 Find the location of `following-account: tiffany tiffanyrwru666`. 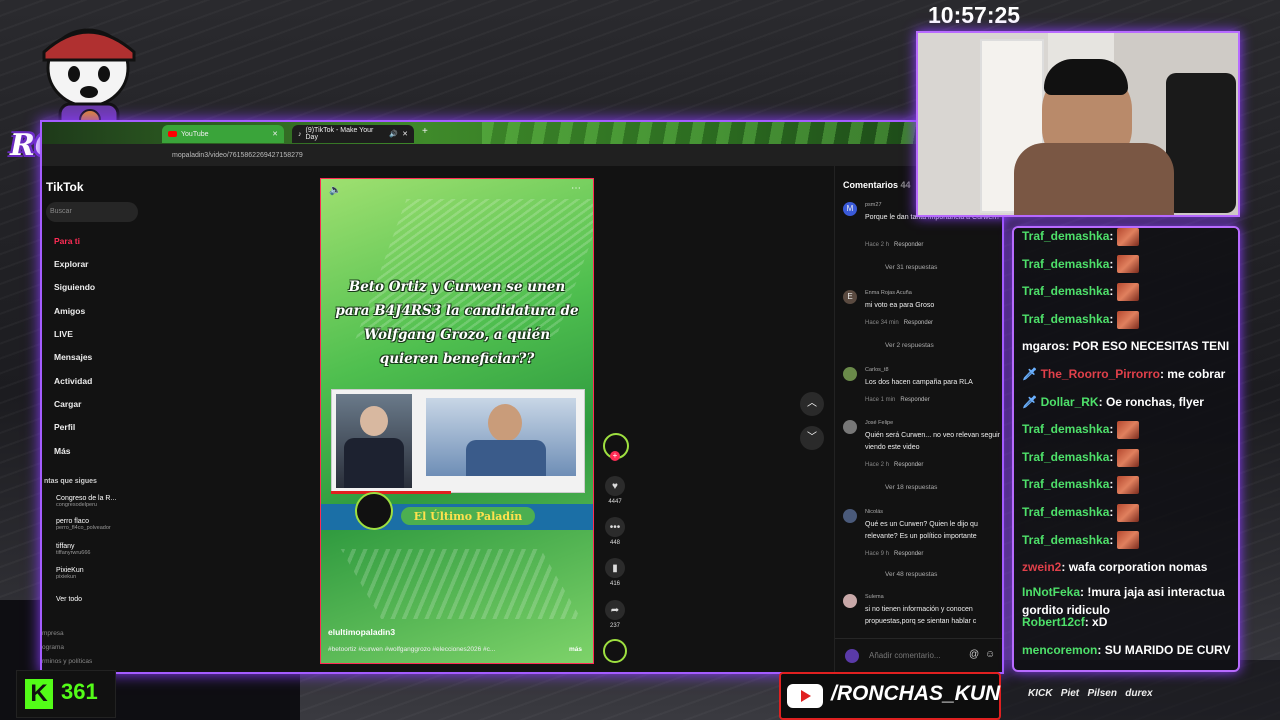

following-account: tiffany tiffanyrwru666 is located at coordinates (73, 549).